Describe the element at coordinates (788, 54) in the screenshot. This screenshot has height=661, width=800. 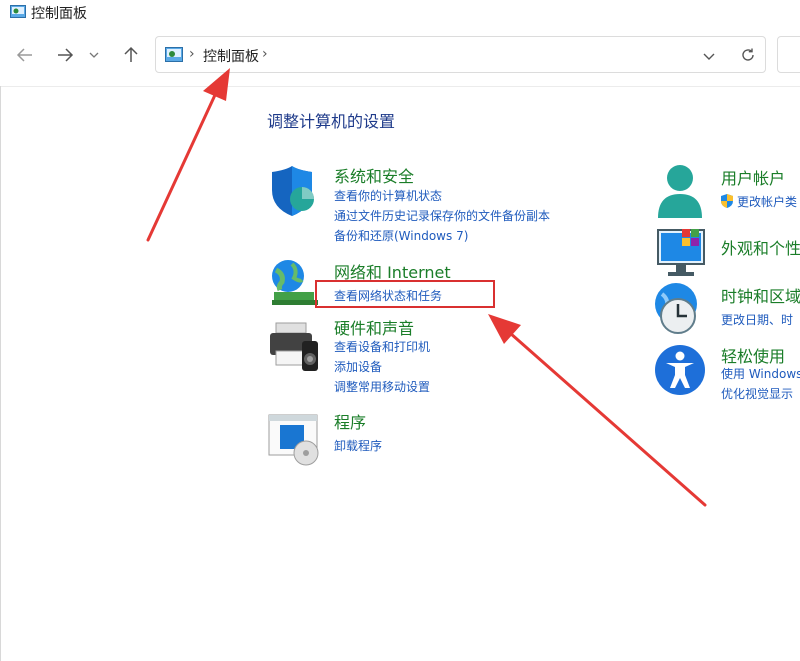
I see `search-input` at that location.